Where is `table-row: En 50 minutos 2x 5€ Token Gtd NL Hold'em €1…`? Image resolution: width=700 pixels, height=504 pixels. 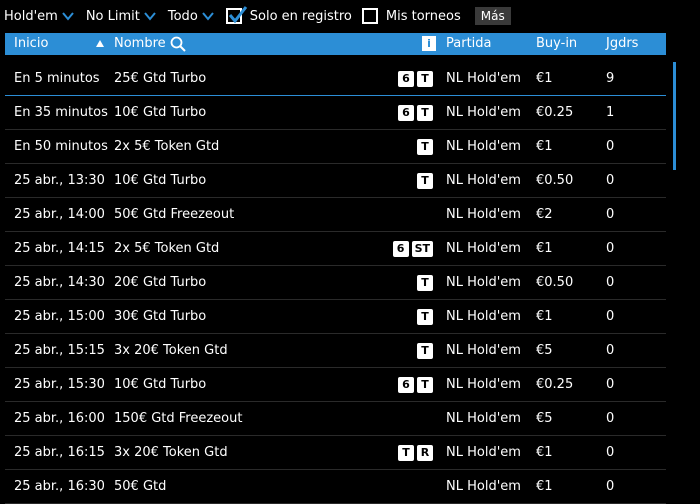
table-row: En 50 minutos 2x 5€ Token Gtd NL Hold'em €1… is located at coordinates (335, 147).